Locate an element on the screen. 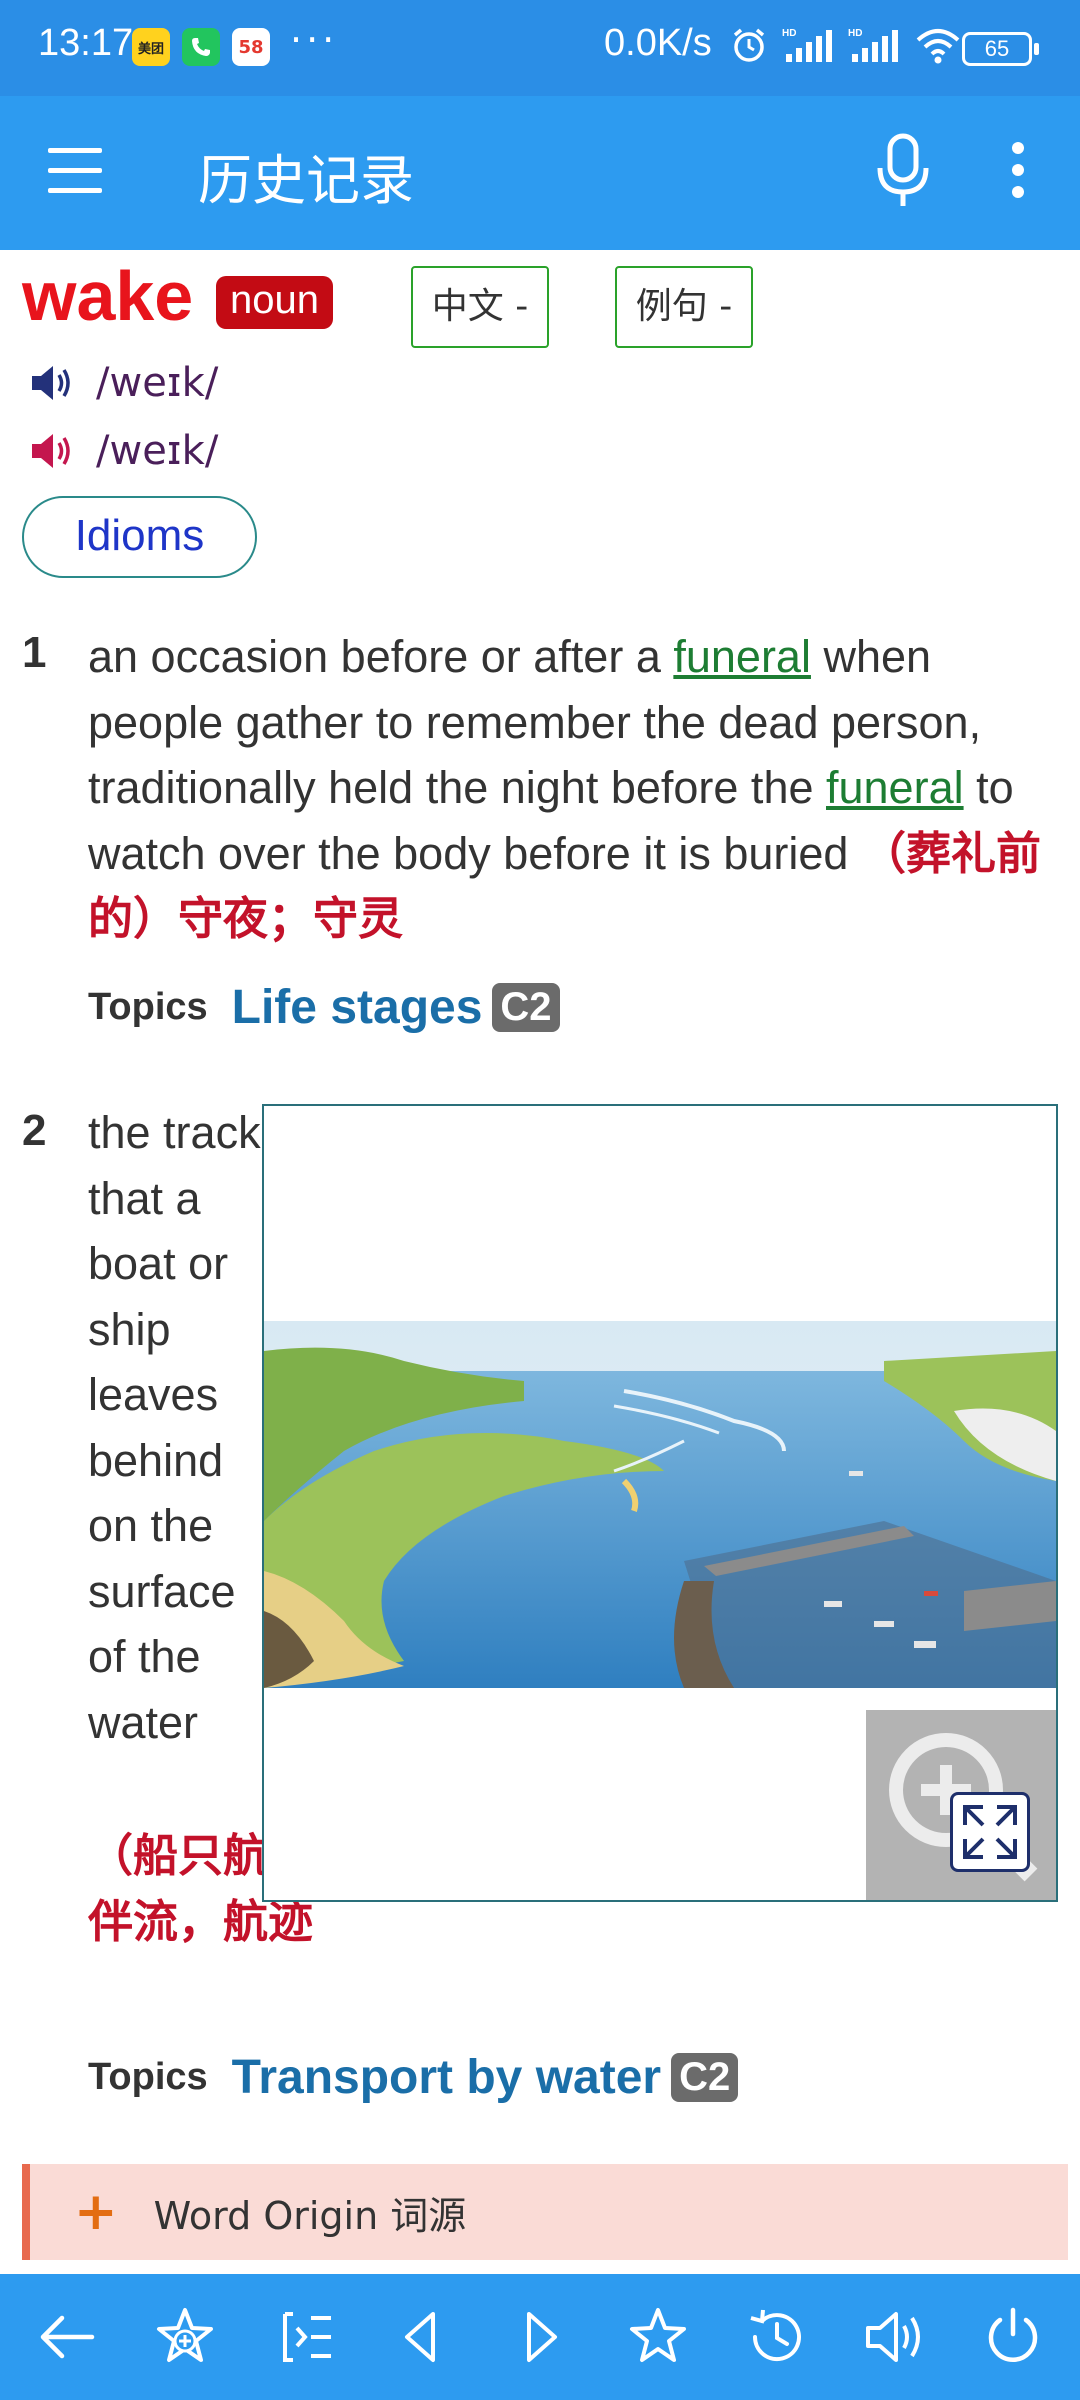 The height and width of the screenshot is (2400, 1080). bottom-toolbar is located at coordinates (540, 2337).